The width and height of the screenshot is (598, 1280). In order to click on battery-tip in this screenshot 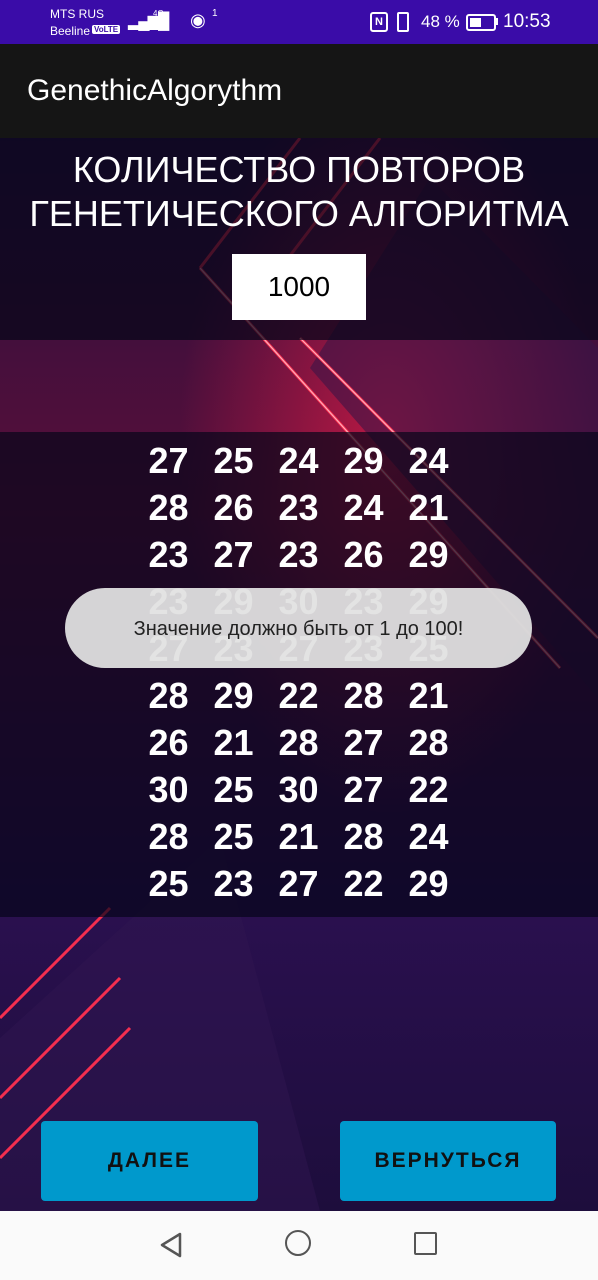, I will do `click(496, 21)`.